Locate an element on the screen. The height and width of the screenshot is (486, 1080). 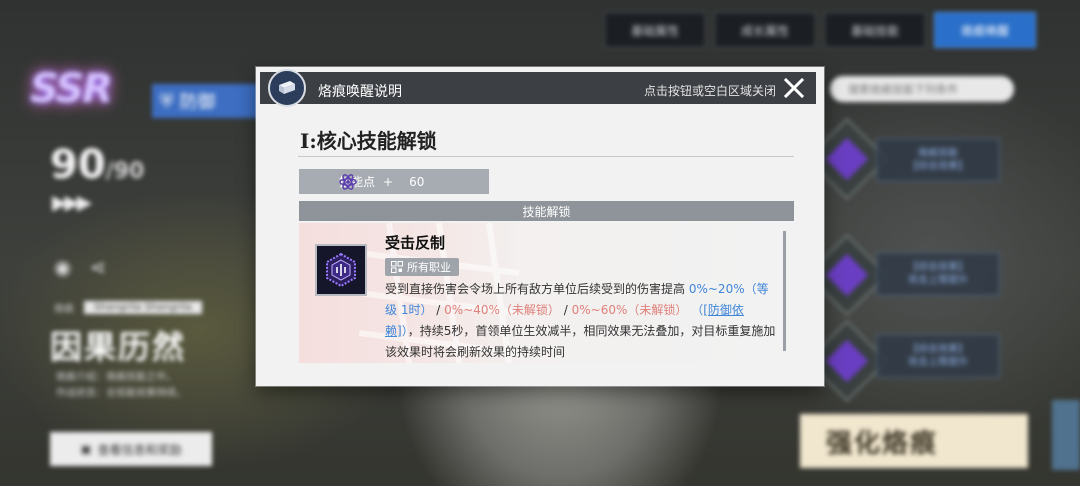
skill-points-bar: 技能点 + 60 is located at coordinates (394, 181).